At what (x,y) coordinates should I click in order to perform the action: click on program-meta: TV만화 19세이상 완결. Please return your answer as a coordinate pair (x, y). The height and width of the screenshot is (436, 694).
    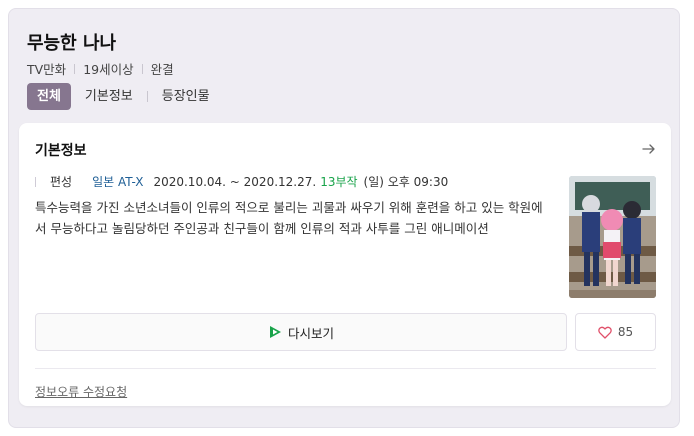
    Looking at the image, I should click on (100, 68).